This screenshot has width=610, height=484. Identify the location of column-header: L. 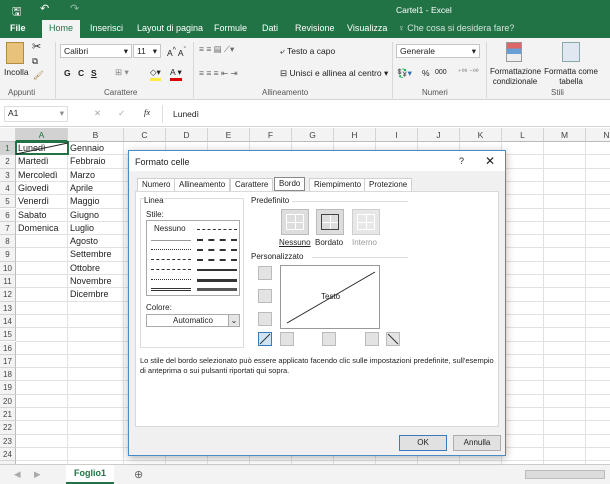
(523, 135).